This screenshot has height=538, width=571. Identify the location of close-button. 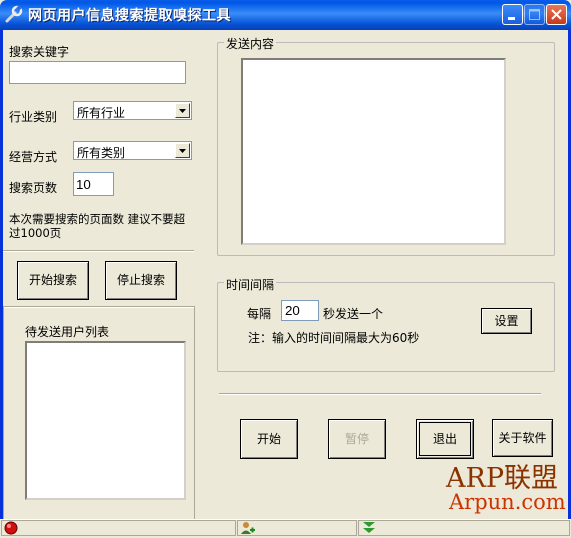
(556, 14).